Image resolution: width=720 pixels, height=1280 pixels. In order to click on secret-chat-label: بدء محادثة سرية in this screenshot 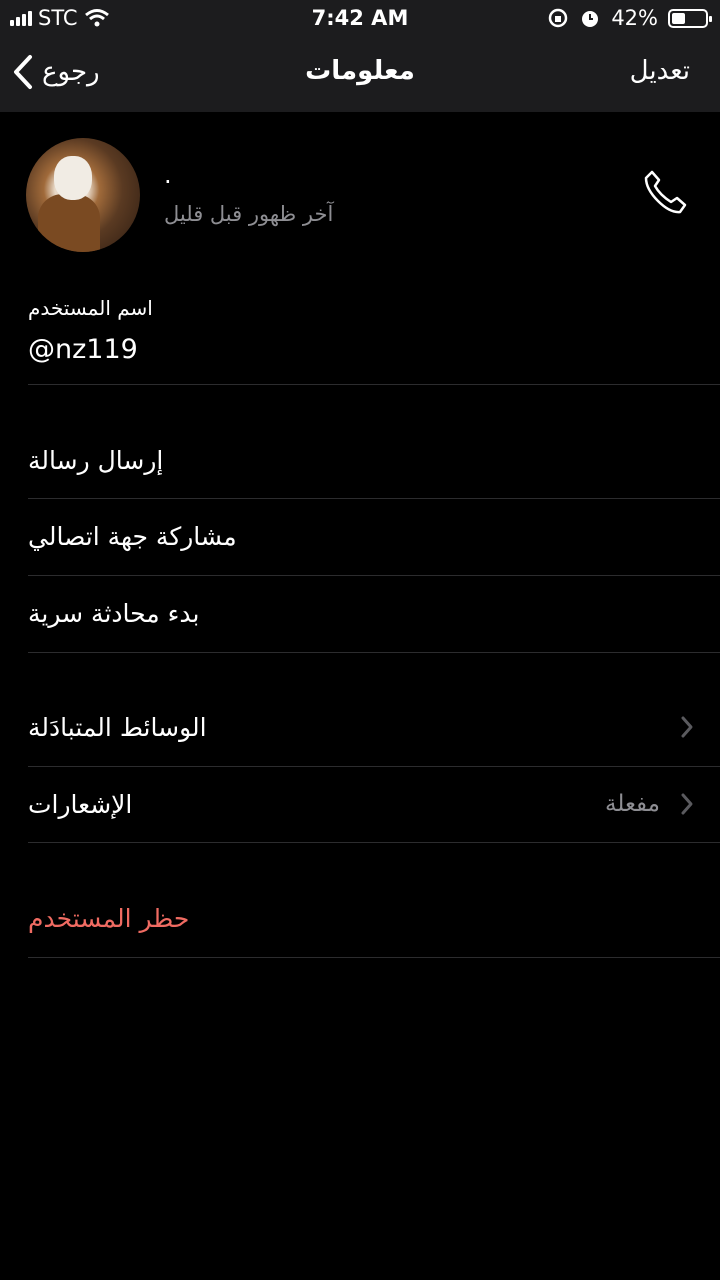, I will do `click(114, 613)`.